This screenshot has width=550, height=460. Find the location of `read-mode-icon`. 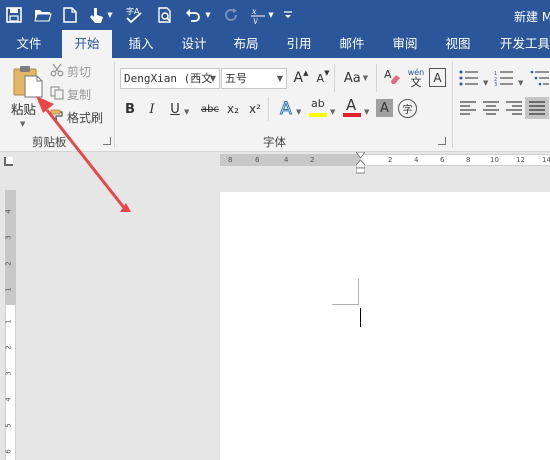

read-mode-icon is located at coordinates (165, 15).